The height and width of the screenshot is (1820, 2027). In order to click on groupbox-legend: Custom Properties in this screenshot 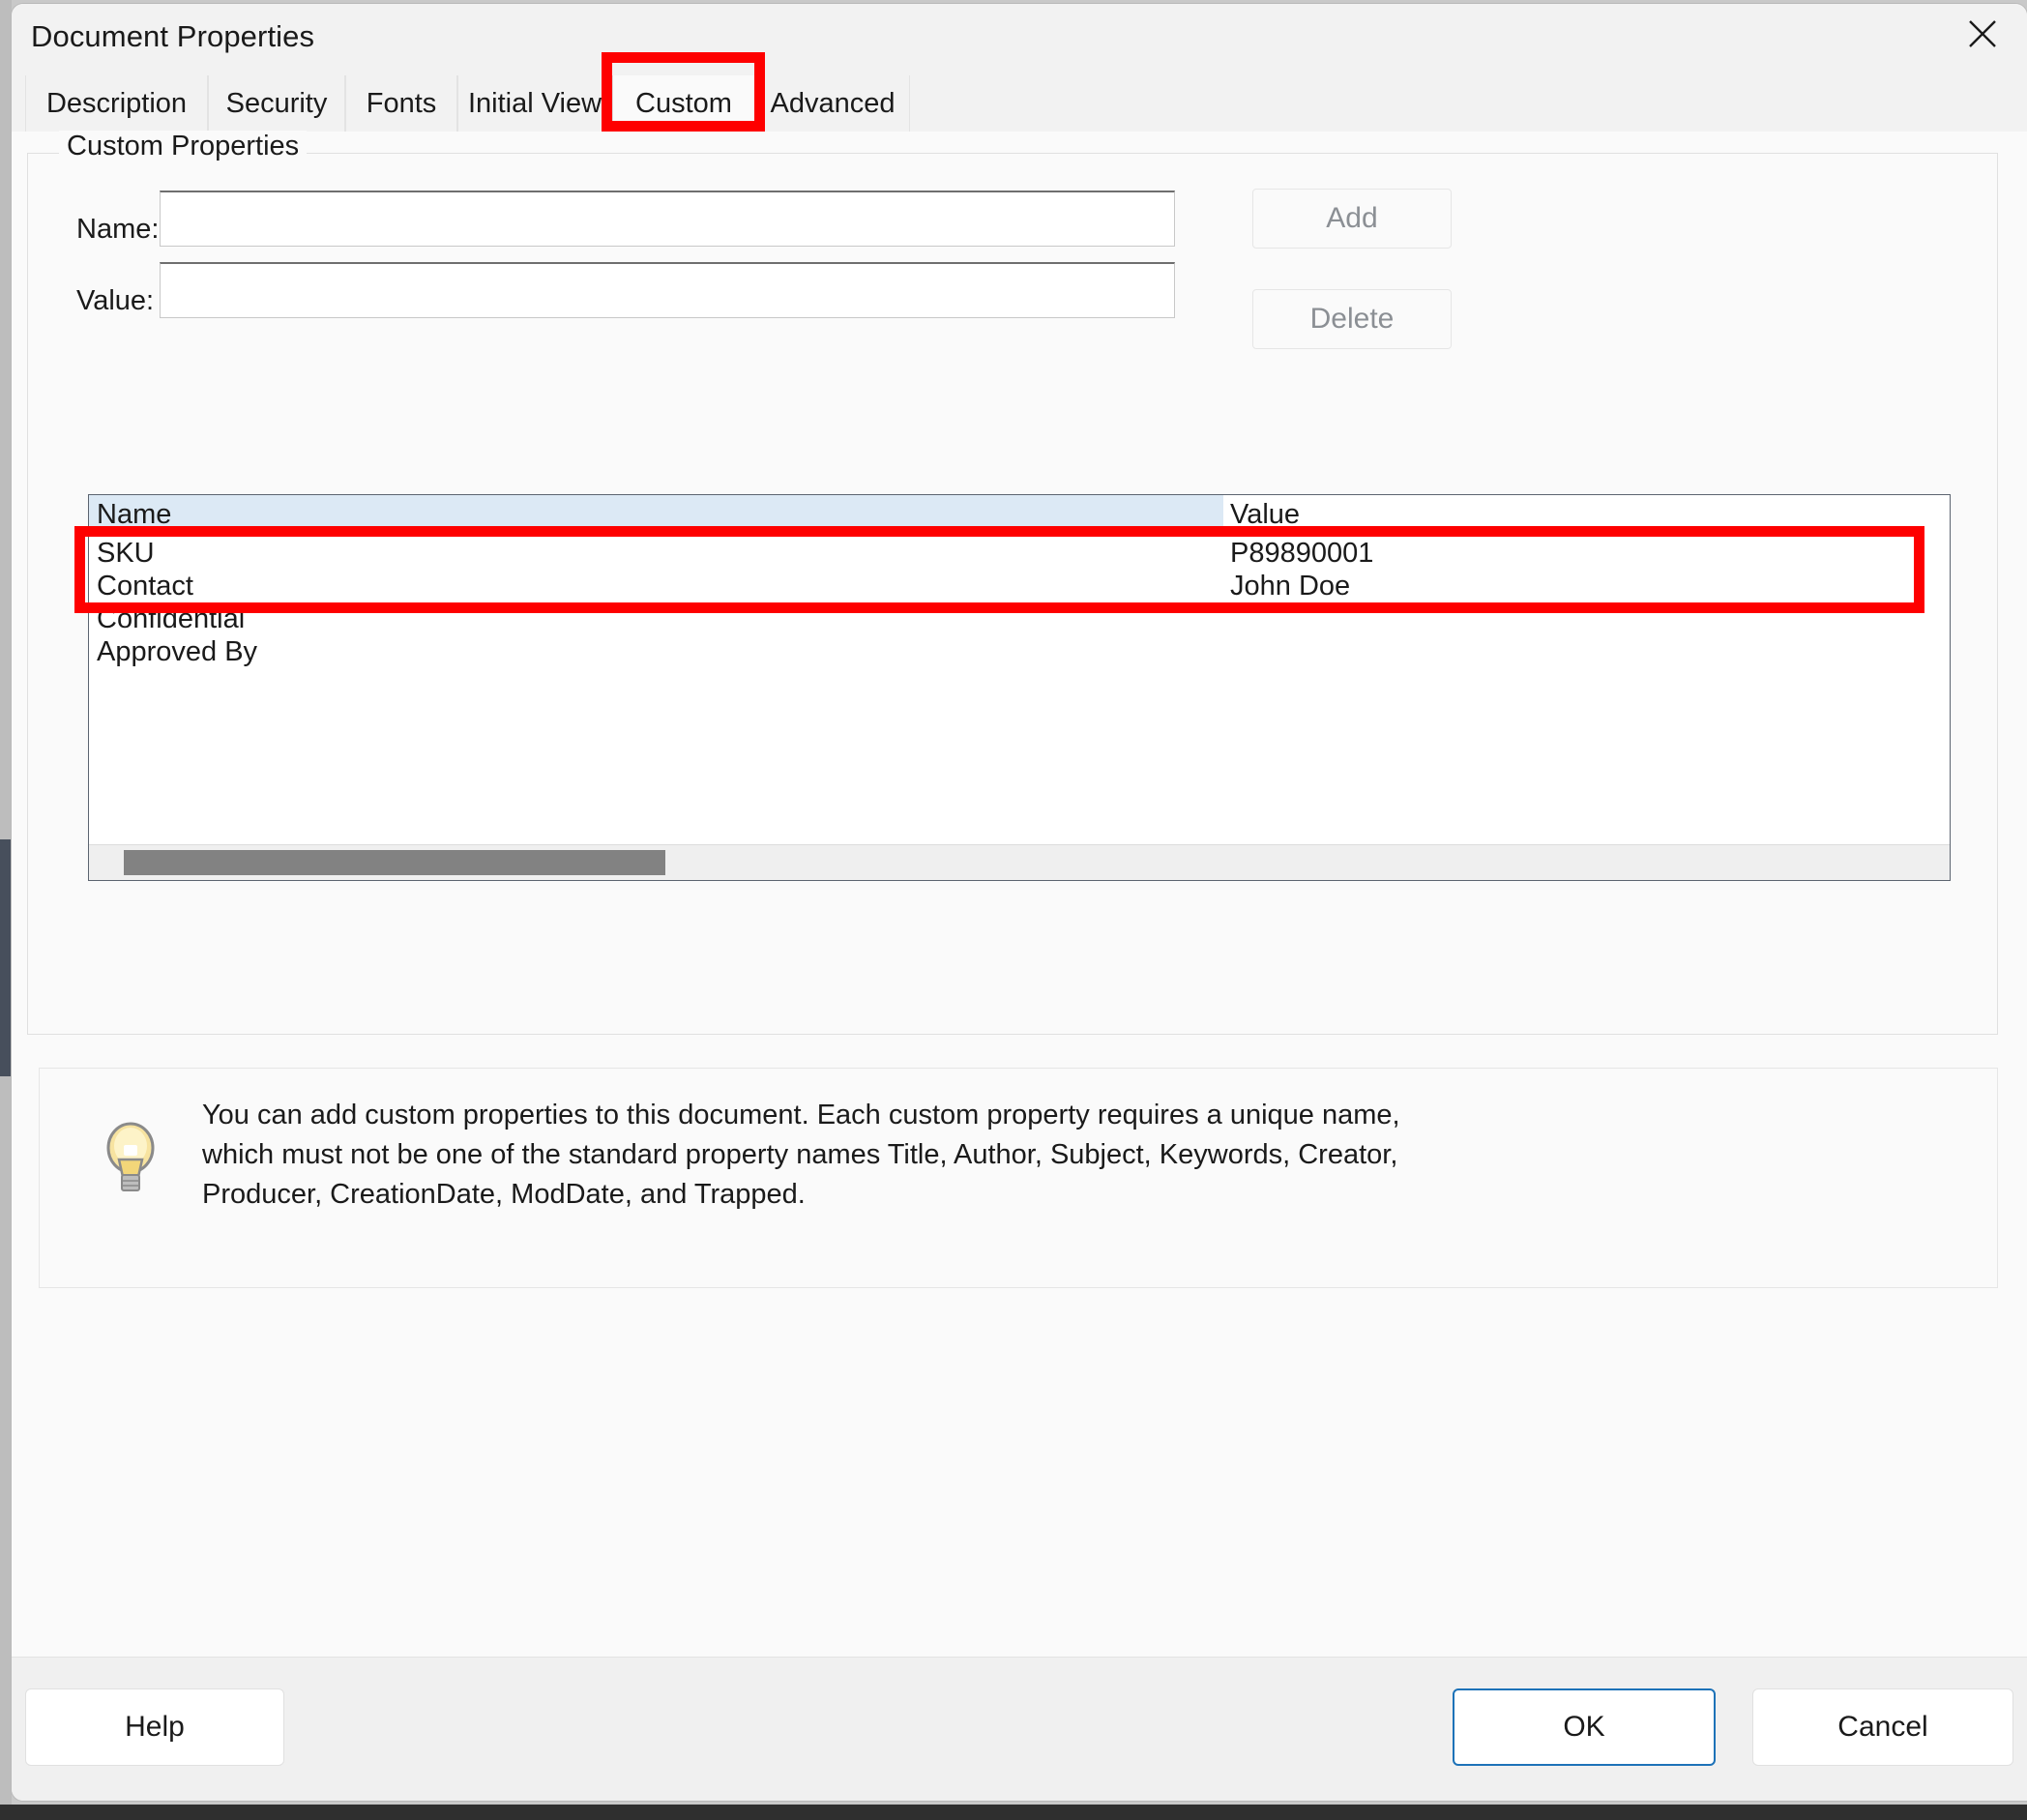, I will do `click(184, 147)`.